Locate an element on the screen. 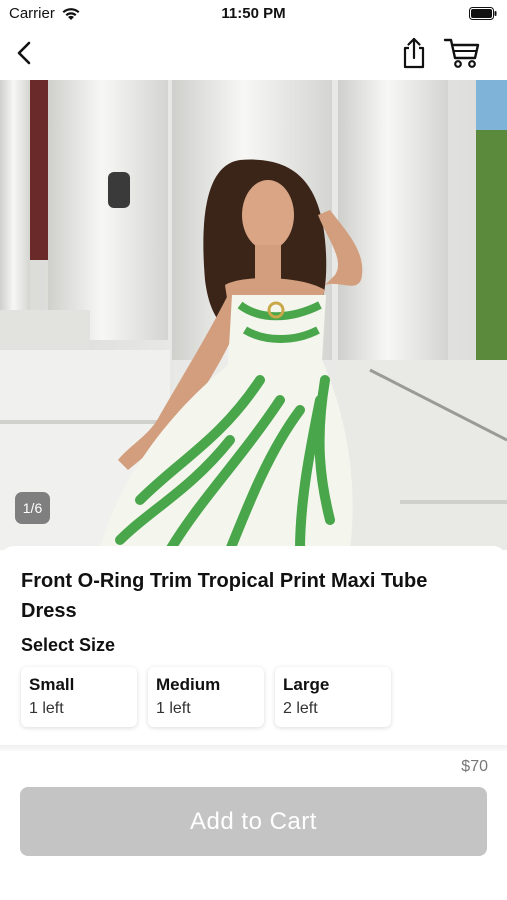 The width and height of the screenshot is (507, 900). size-option-small: Small 1 left is located at coordinates (79, 697).